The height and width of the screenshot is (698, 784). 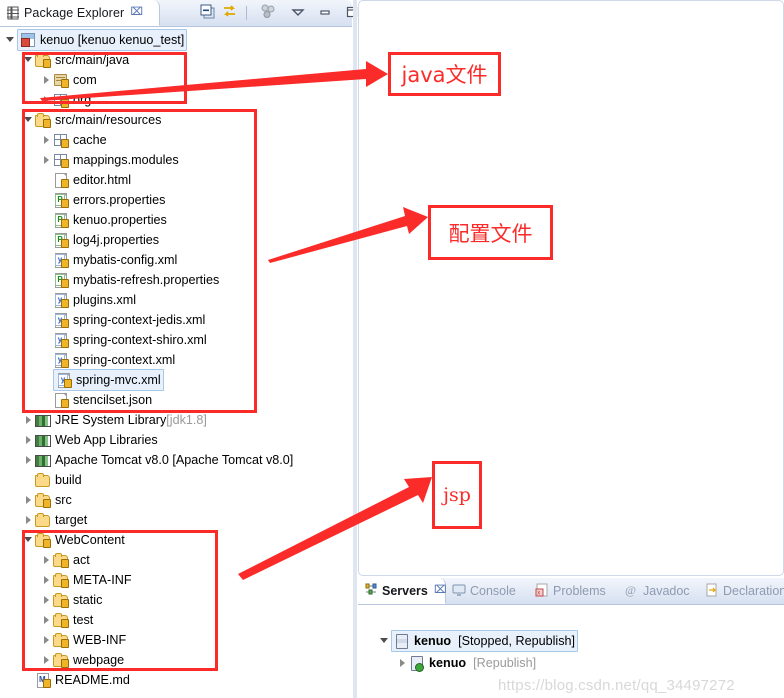 I want to click on tree-item-content: Pmybatis-refresh.properties, so click(x=136, y=280).